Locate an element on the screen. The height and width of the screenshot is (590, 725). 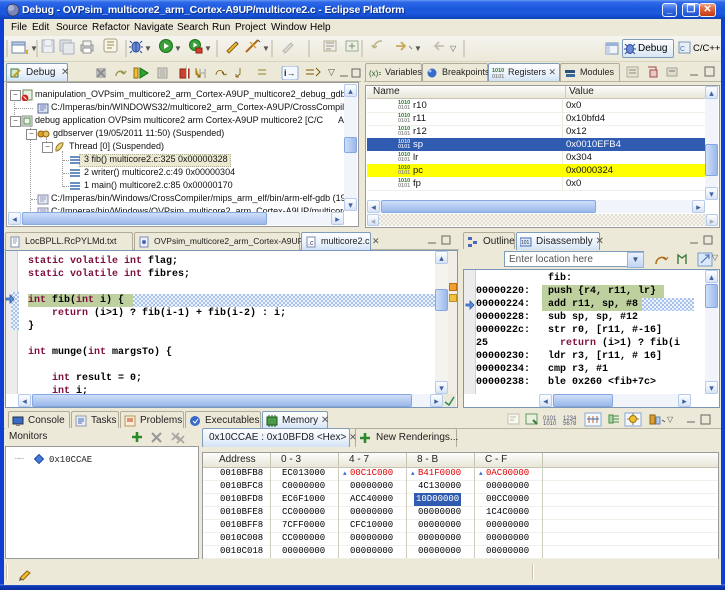
svg-text: 1010 is located at coordinates (550, 424).